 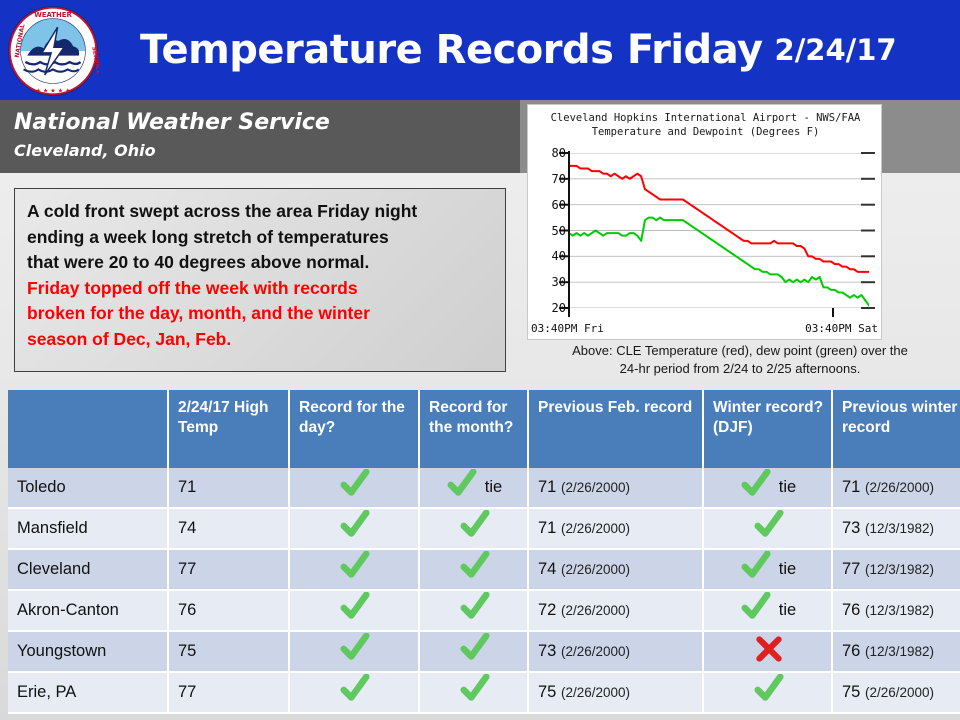 I want to click on cell-city: Toledo, so click(x=88, y=488).